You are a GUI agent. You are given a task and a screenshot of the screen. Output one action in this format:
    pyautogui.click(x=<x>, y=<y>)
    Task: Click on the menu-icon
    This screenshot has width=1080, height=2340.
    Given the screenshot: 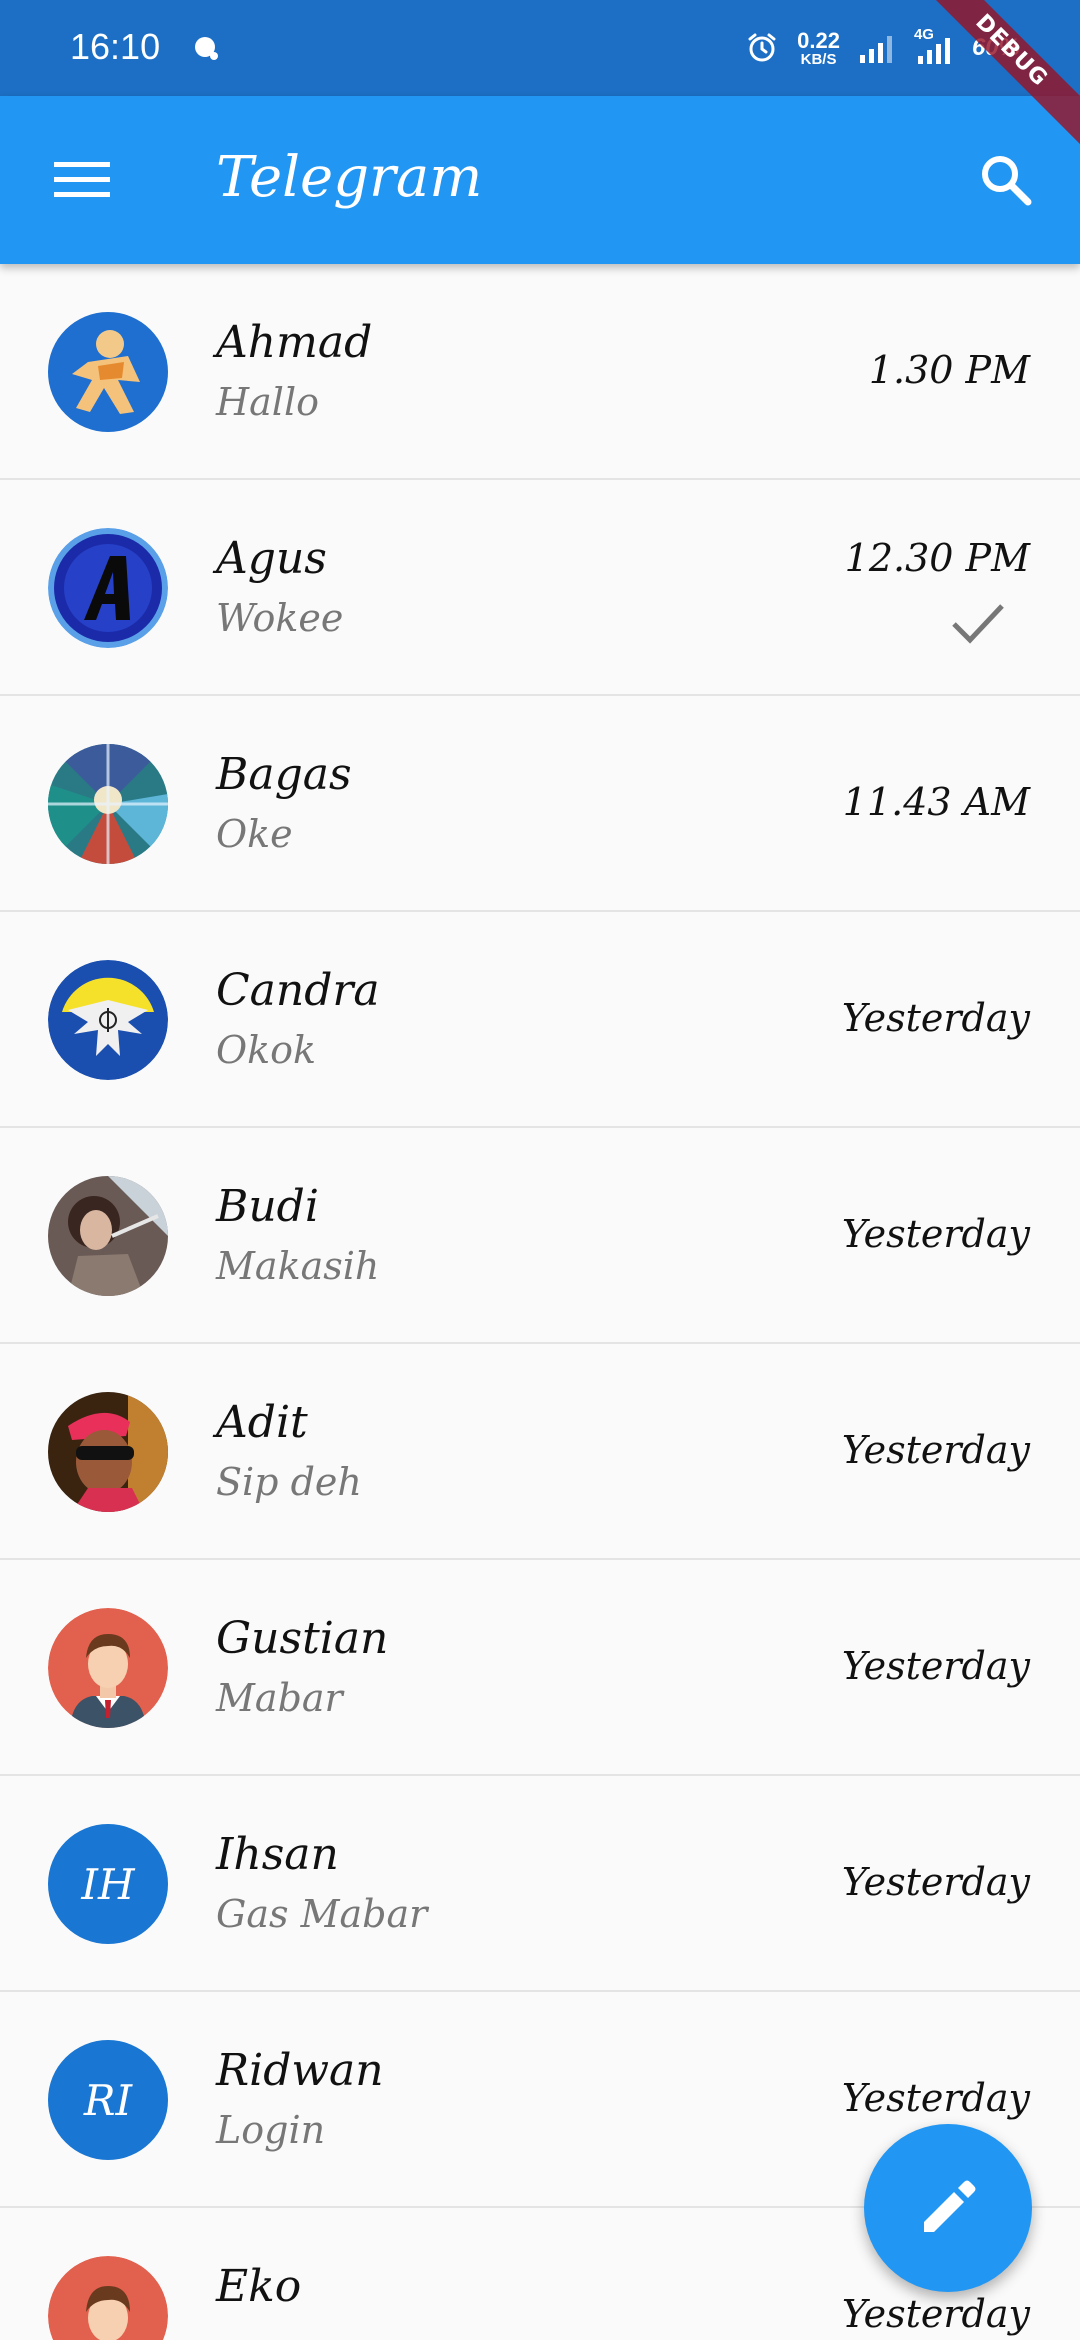 What is the action you would take?
    pyautogui.click(x=82, y=179)
    